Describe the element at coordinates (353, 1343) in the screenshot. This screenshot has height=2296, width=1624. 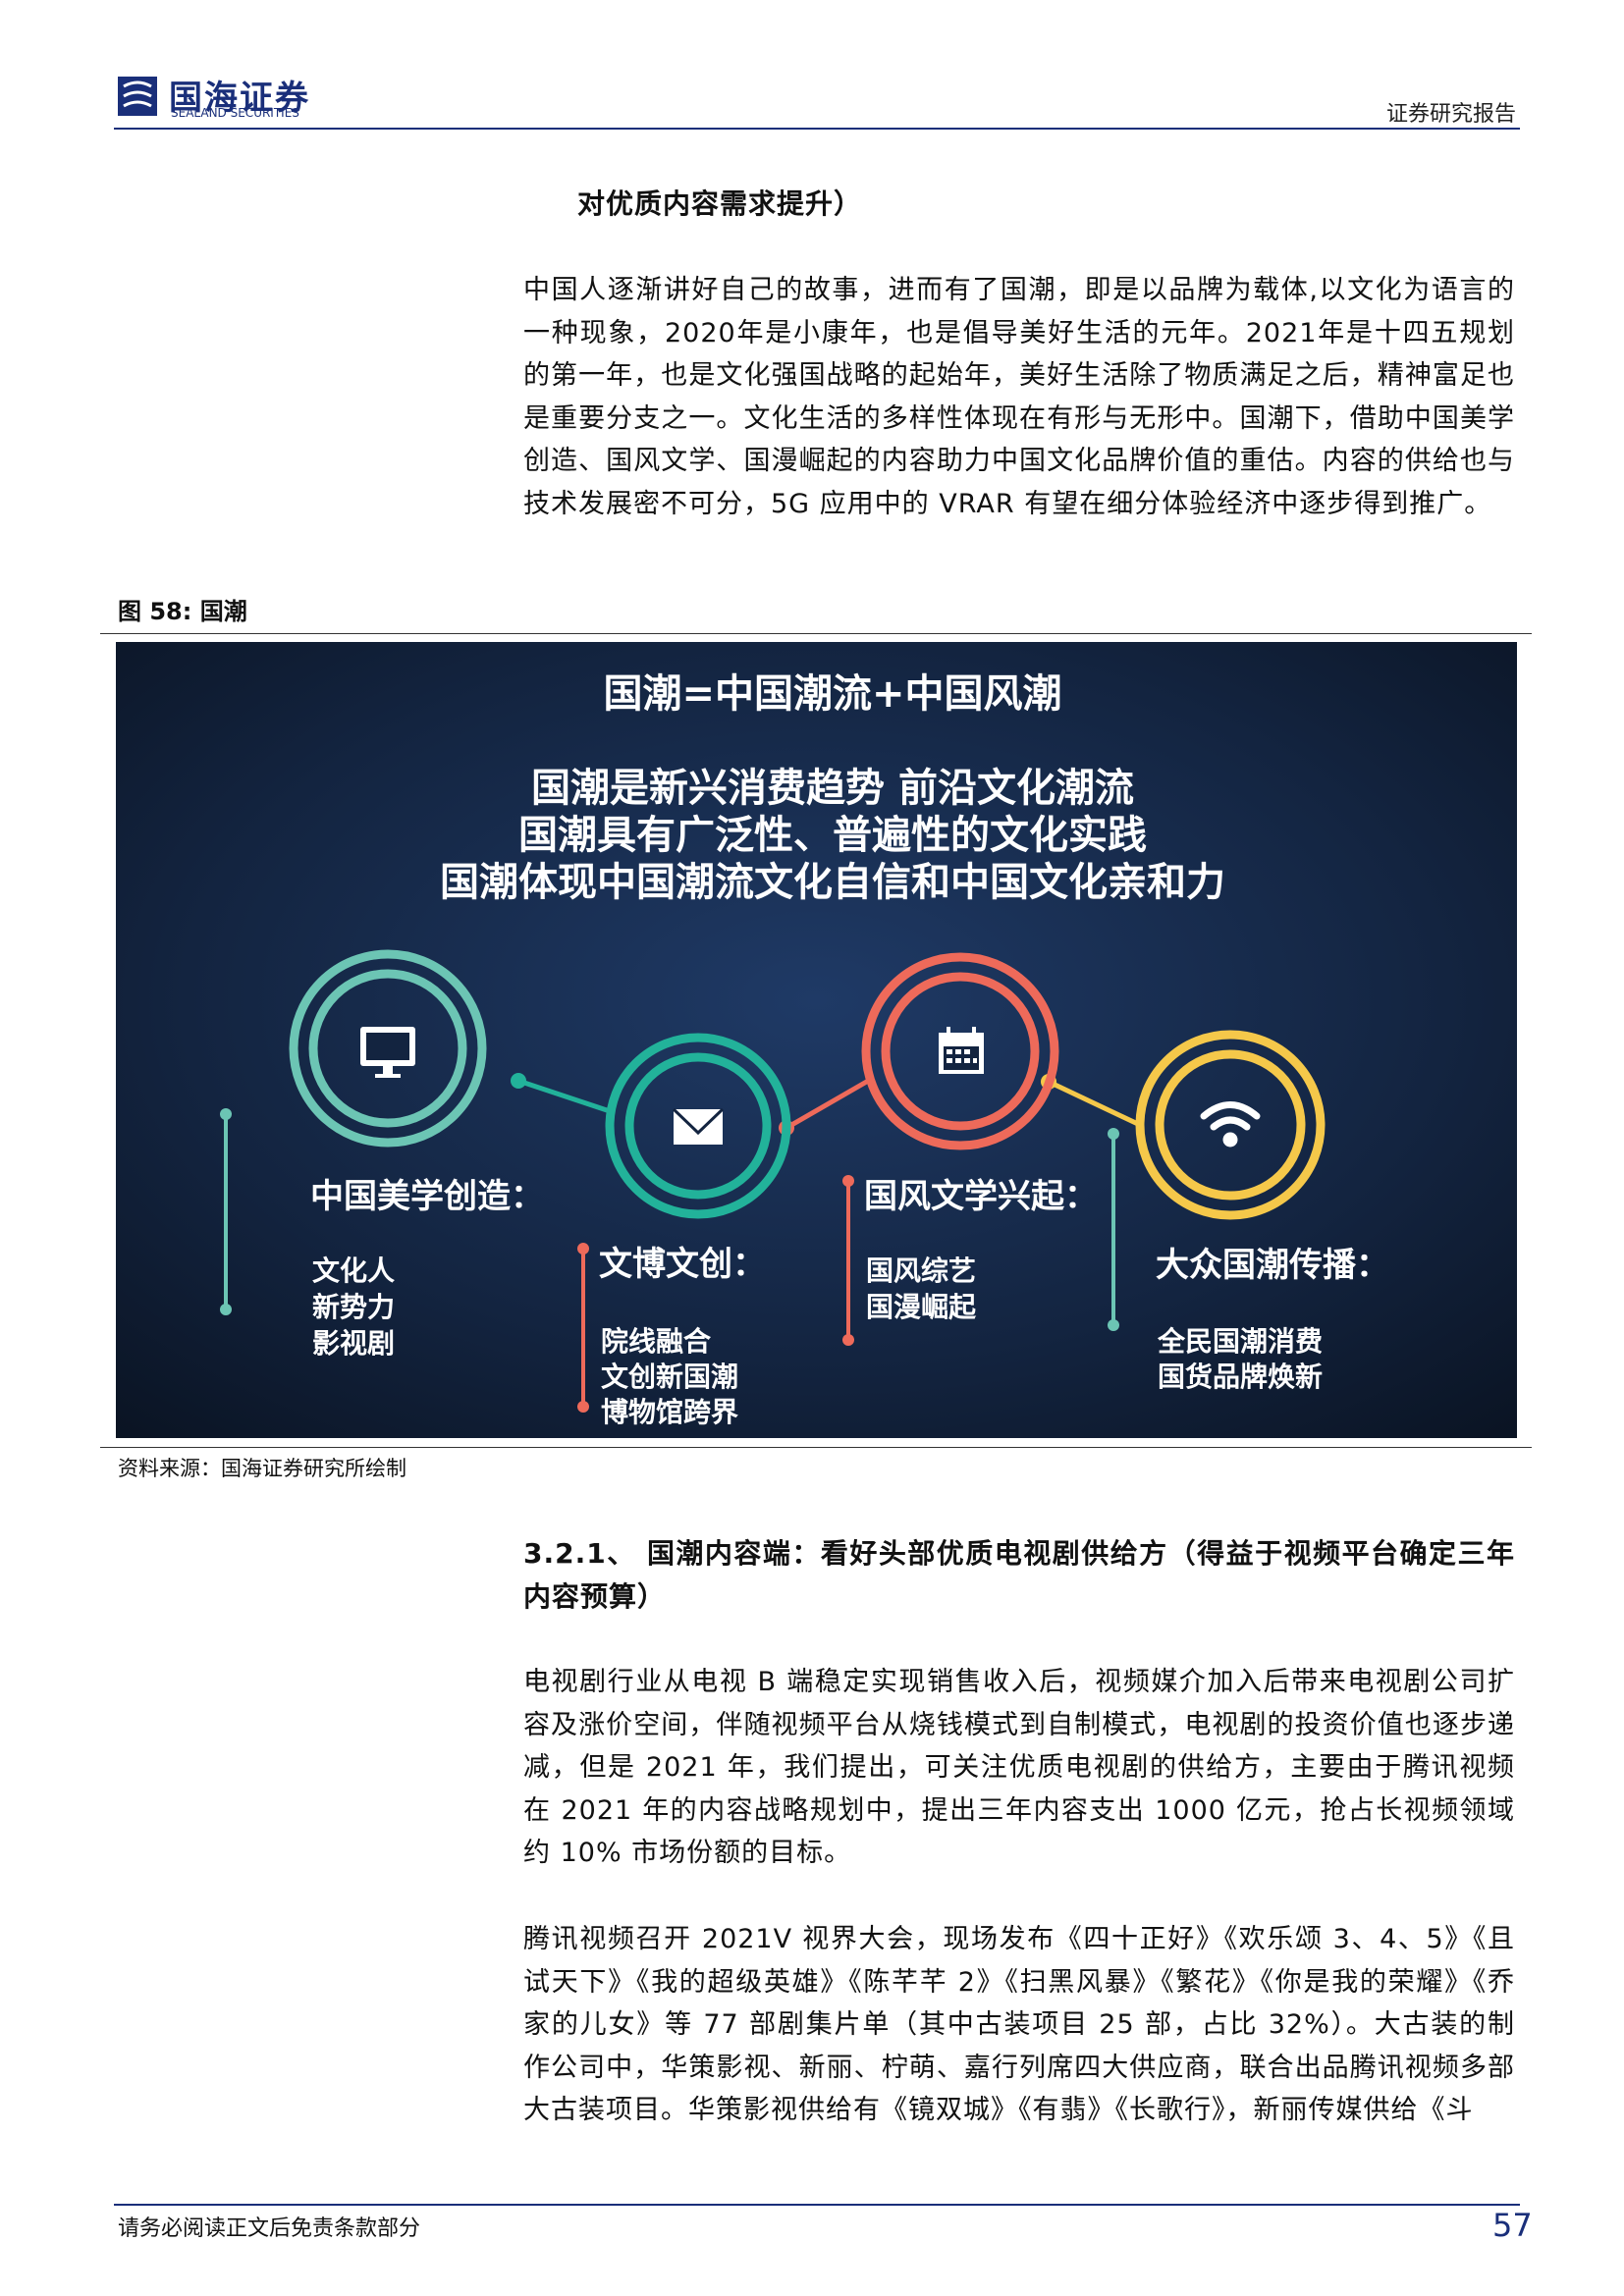
I see `node-1-item: 影视剧` at that location.